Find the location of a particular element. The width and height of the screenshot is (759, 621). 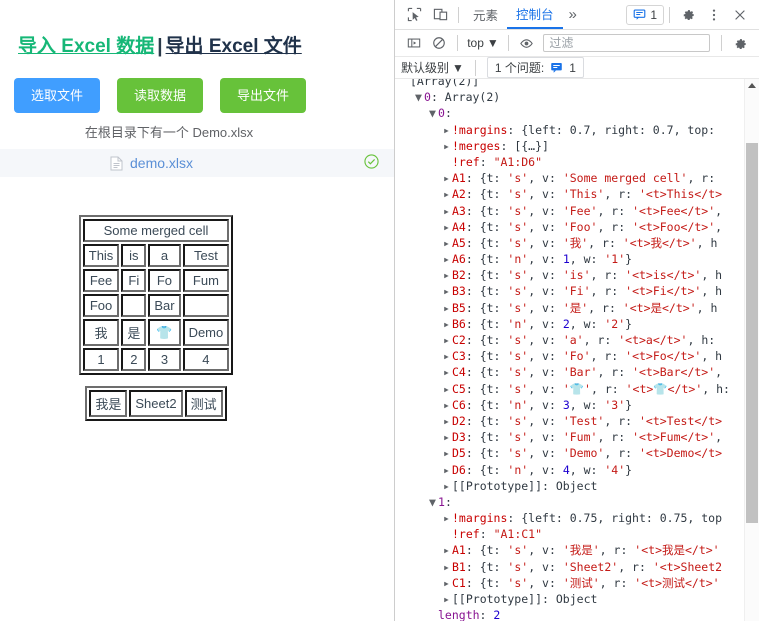

console-line: ▸ D5: {t: 's', v: 'Demo', r: '<t>Demo</t> is located at coordinates (570, 453).